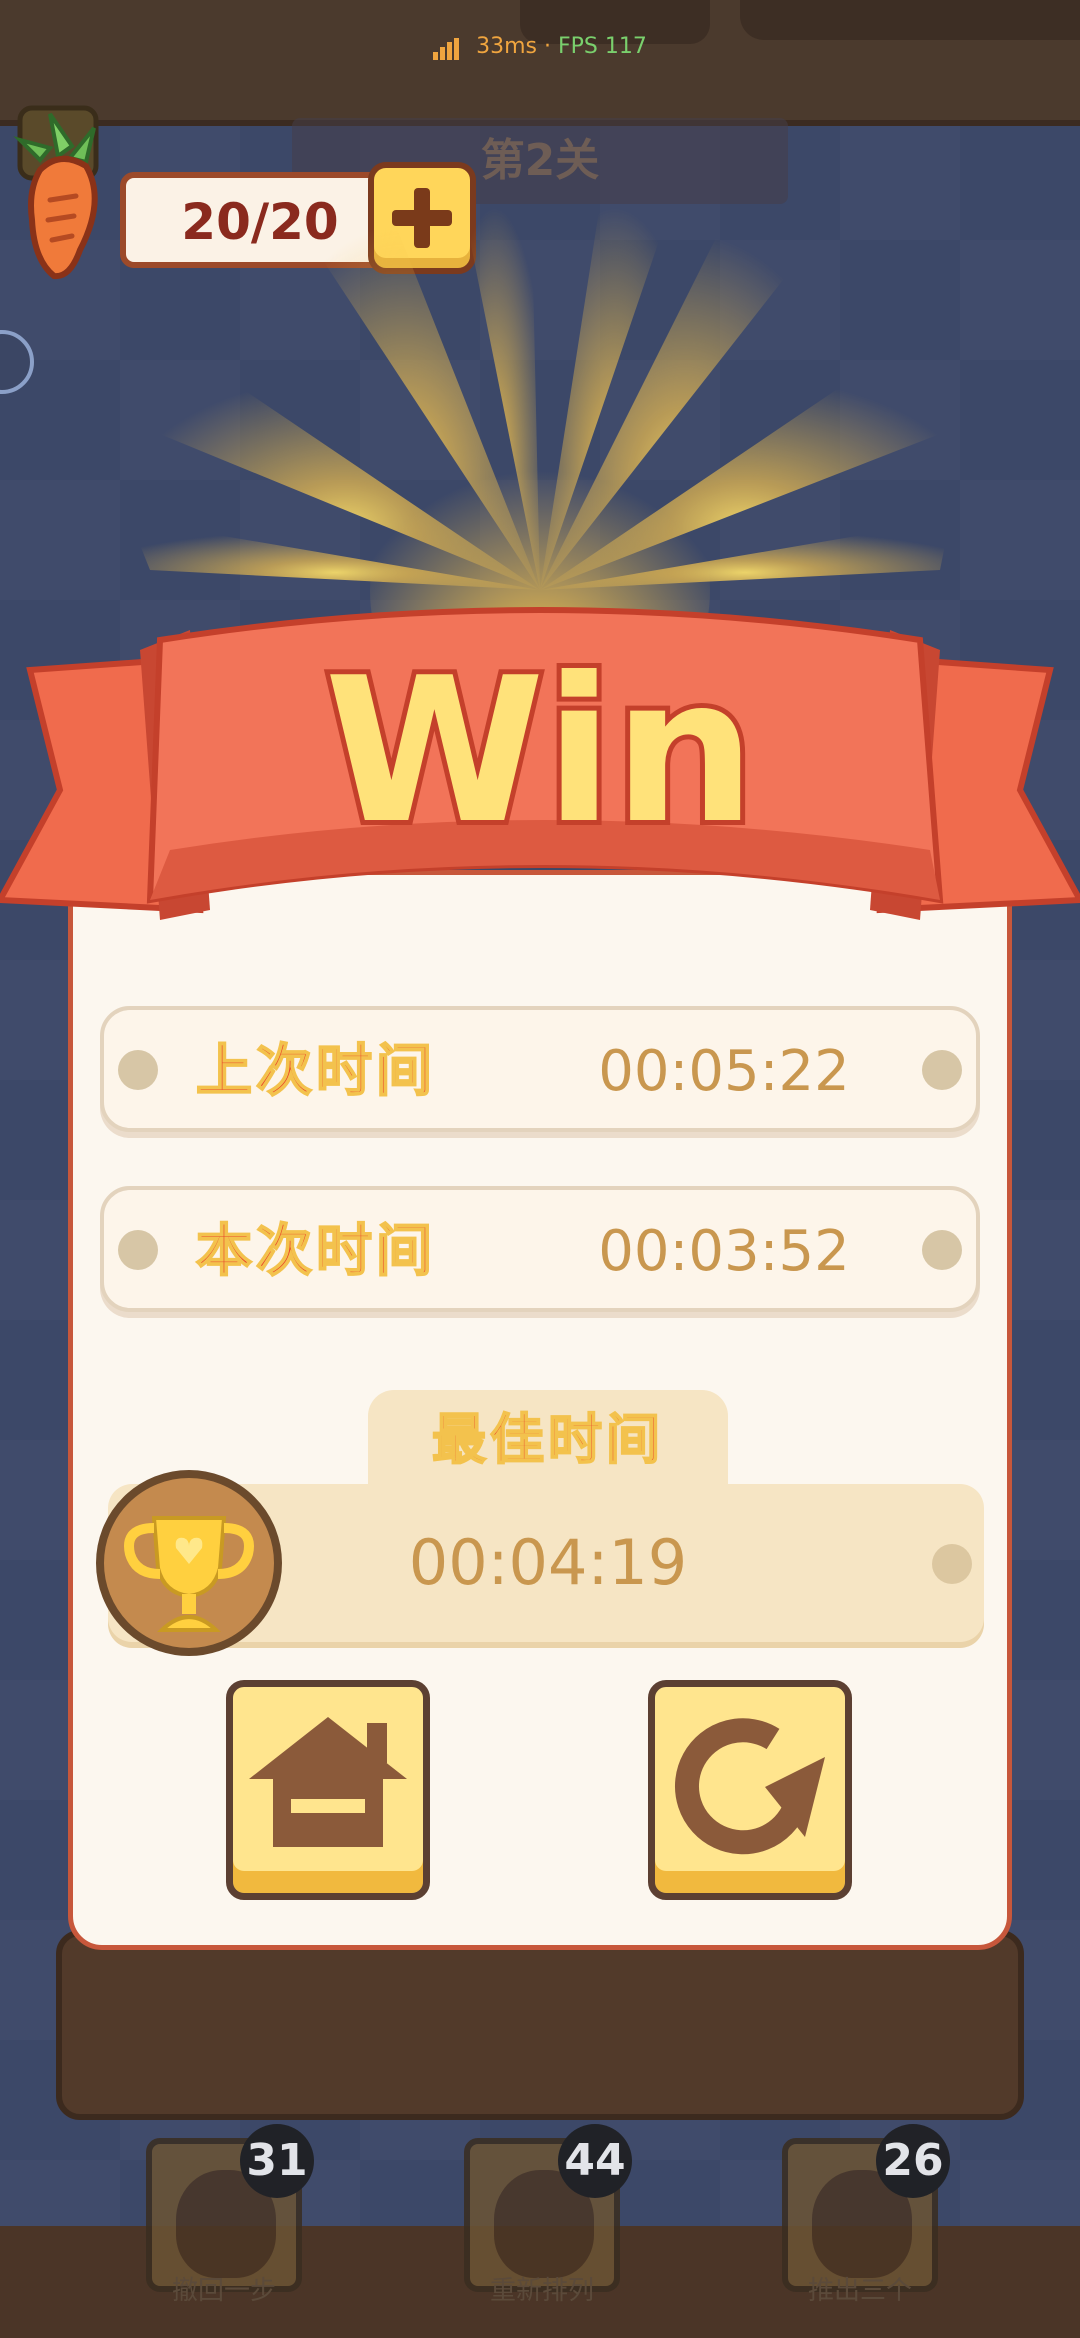 This screenshot has width=1080, height=2338. I want to click on win-banner: Win, so click(540, 763).